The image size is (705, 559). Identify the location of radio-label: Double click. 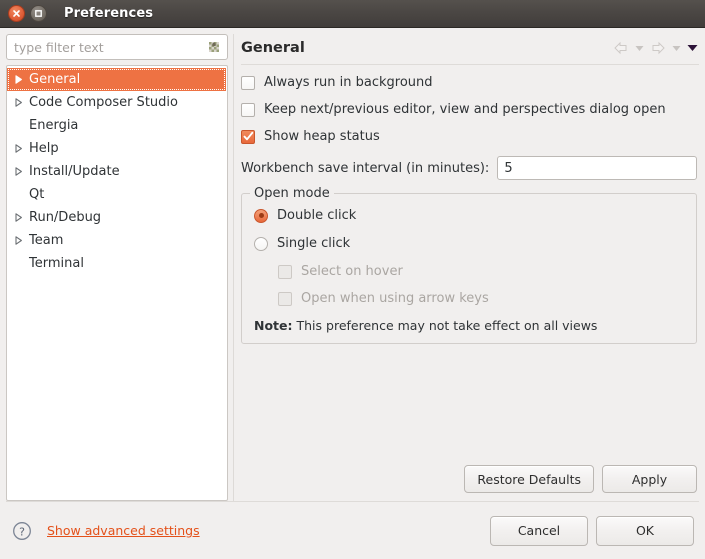
(317, 215).